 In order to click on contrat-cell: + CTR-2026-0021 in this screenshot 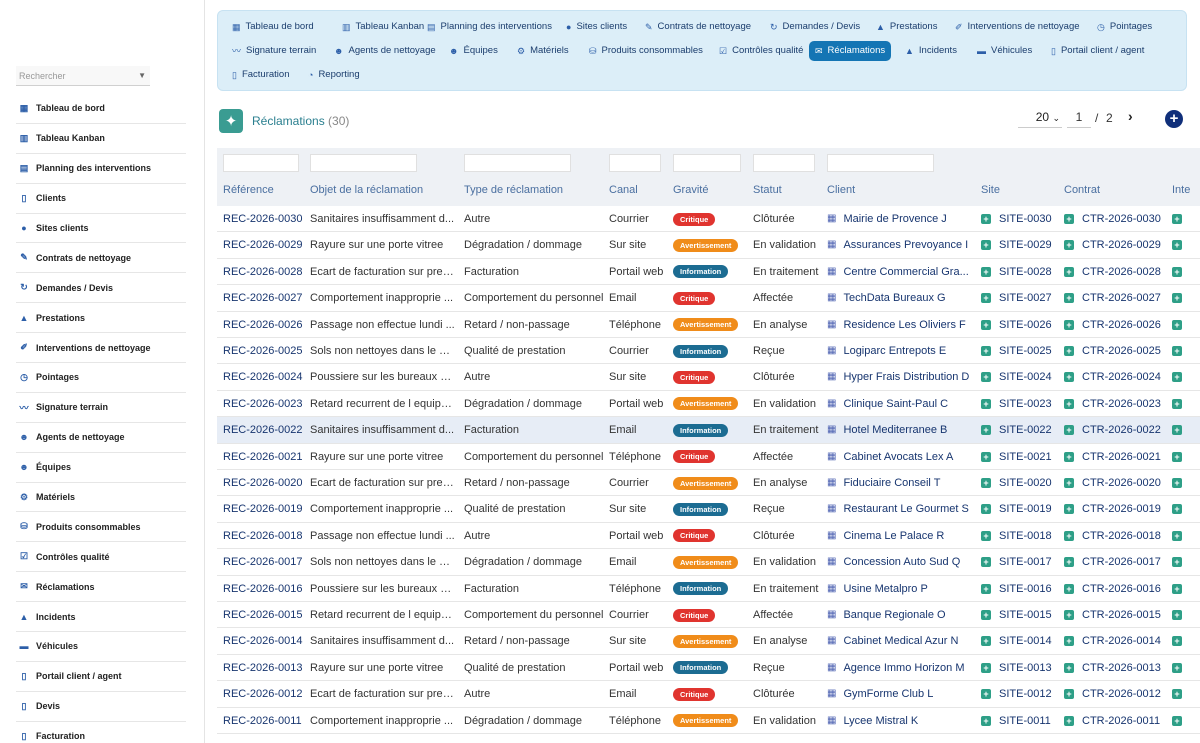, I will do `click(1116, 457)`.